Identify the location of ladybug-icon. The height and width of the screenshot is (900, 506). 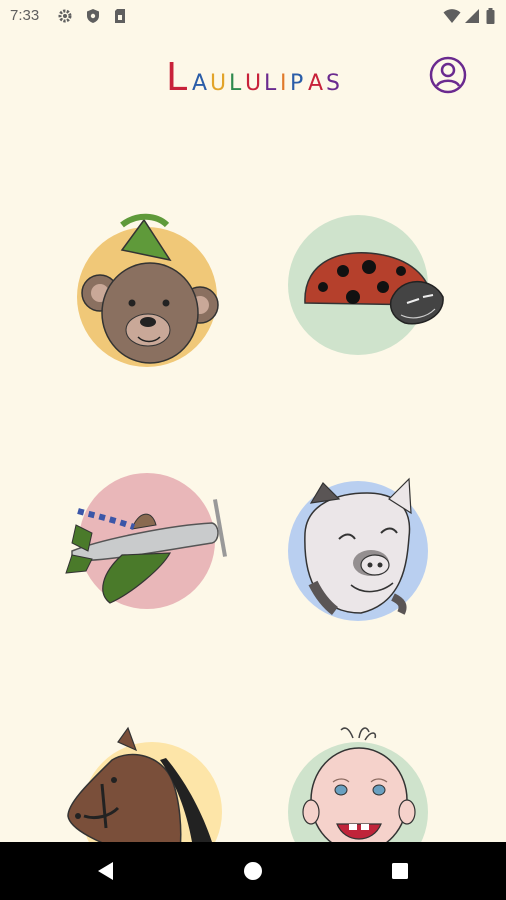
(366, 285).